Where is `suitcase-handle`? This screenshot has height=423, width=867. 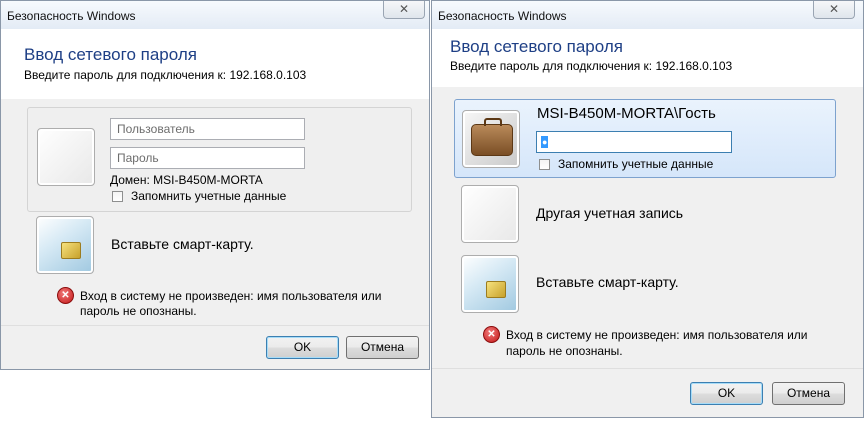 suitcase-handle is located at coordinates (493, 122).